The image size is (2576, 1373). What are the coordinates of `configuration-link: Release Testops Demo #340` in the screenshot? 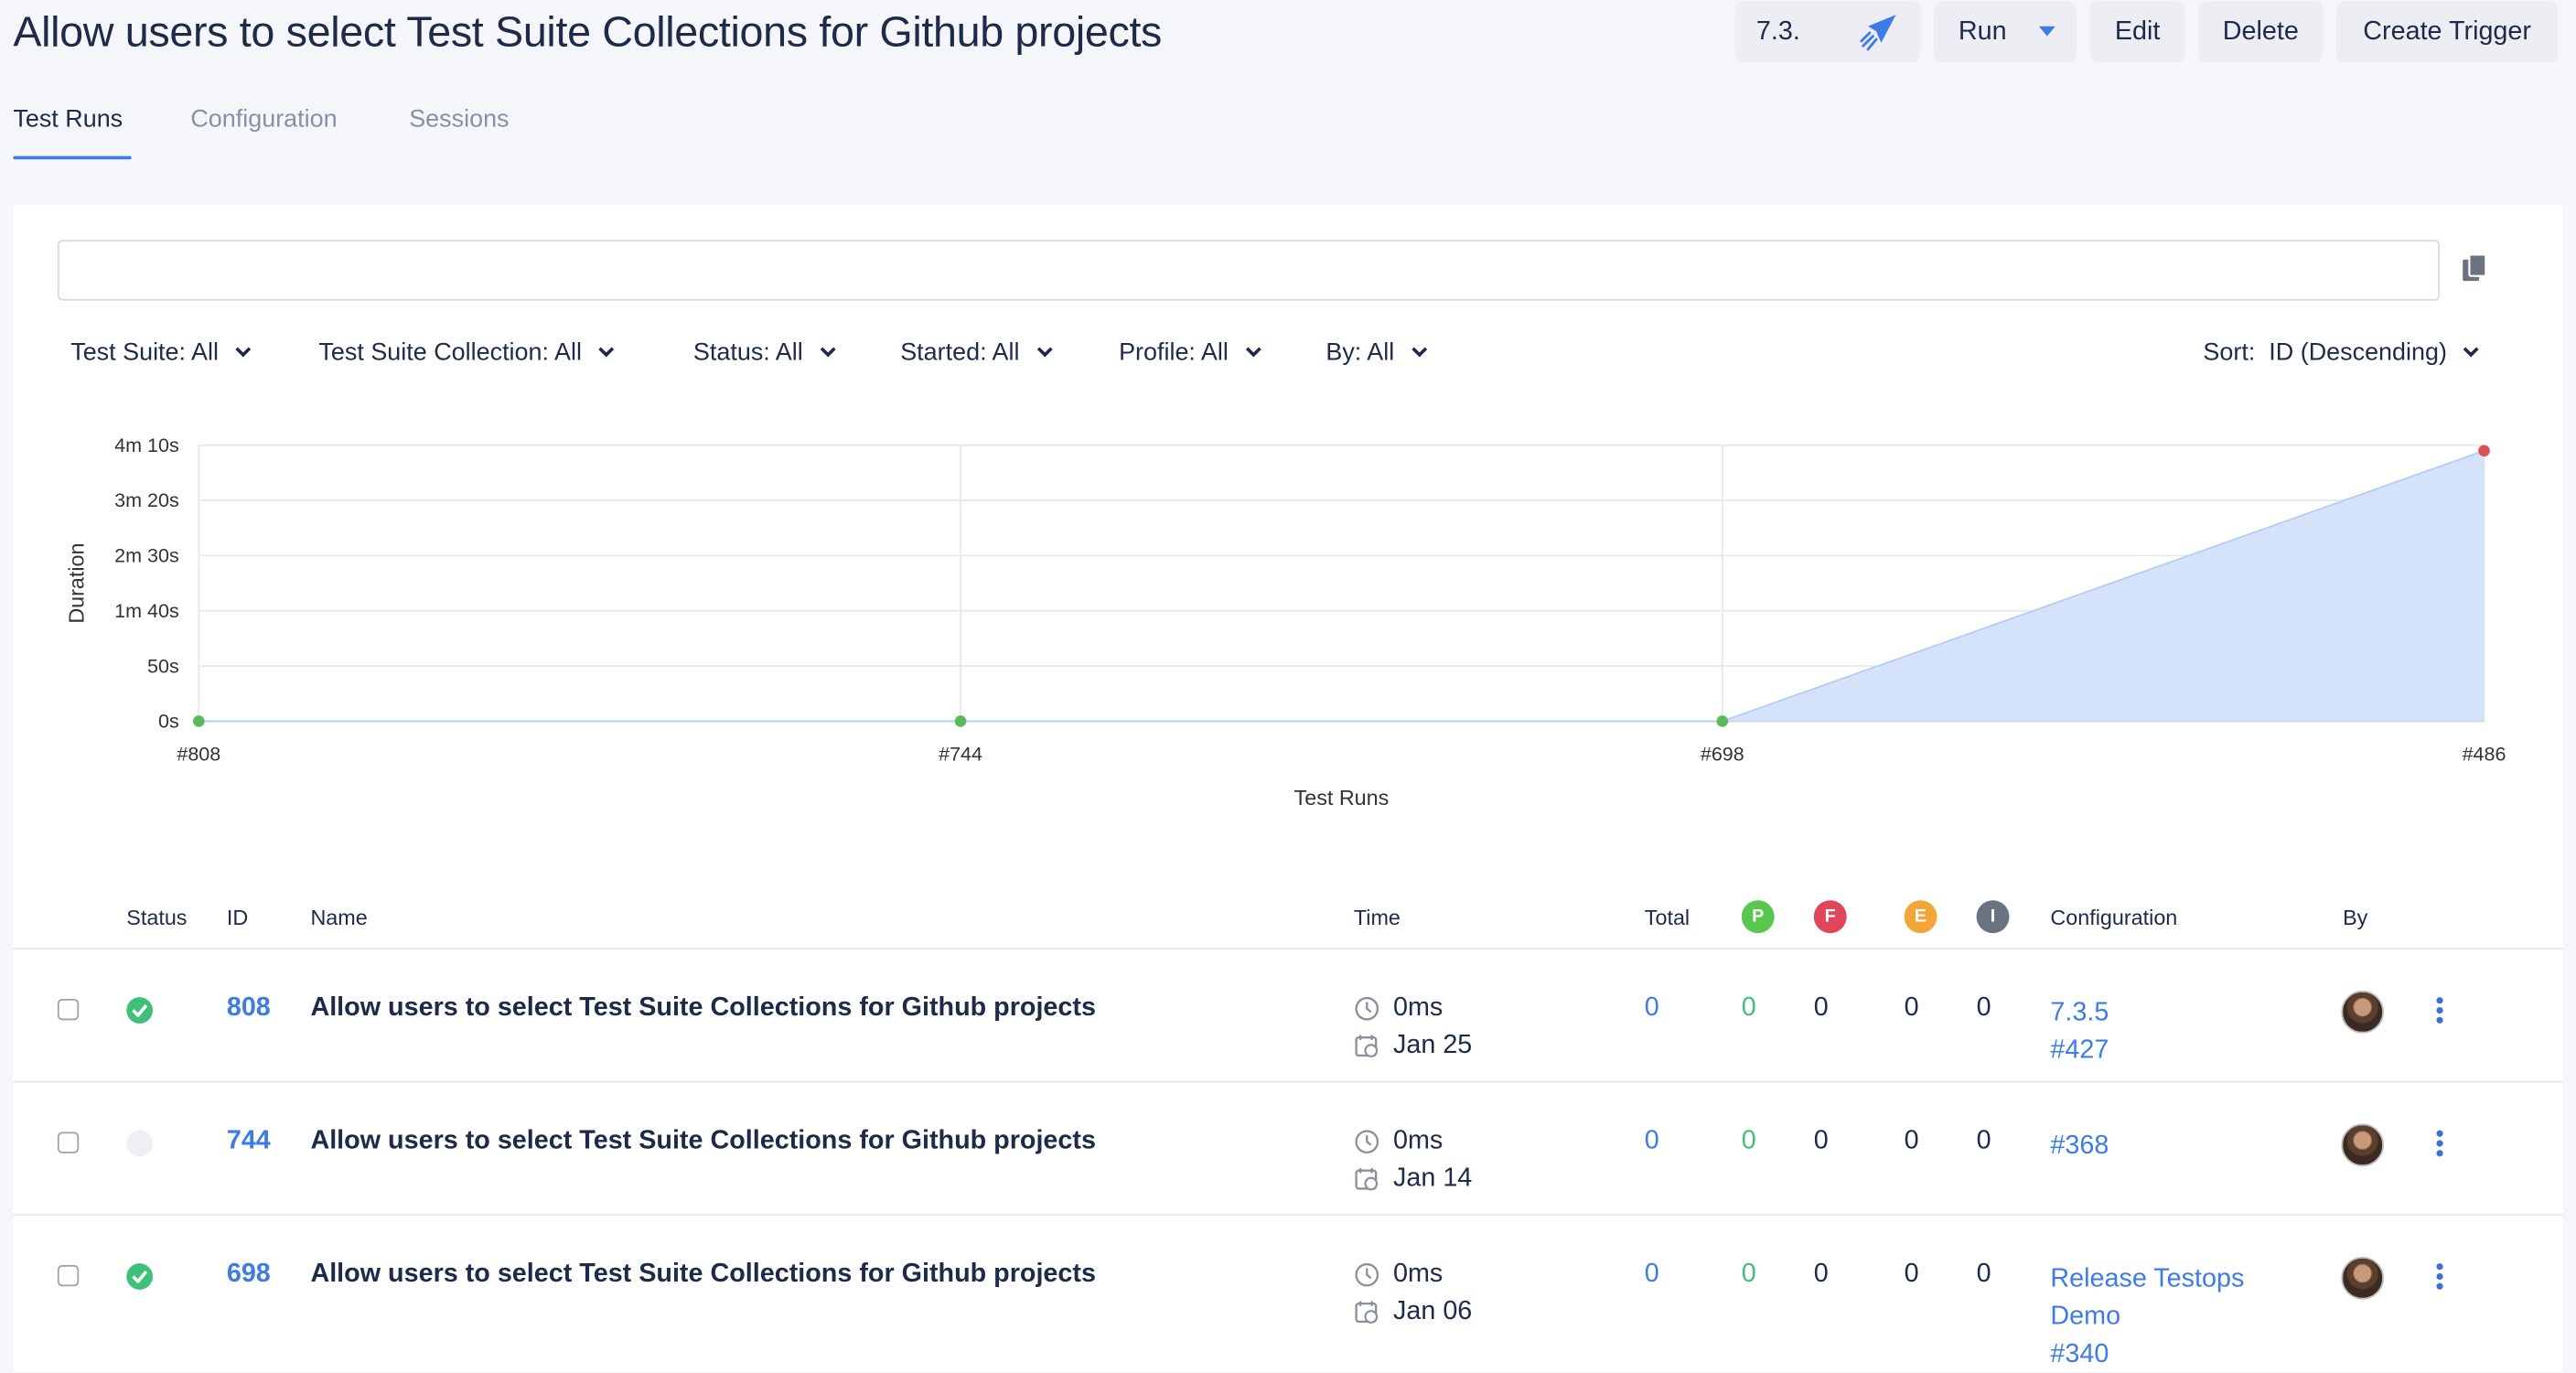 It's located at (2147, 1317).